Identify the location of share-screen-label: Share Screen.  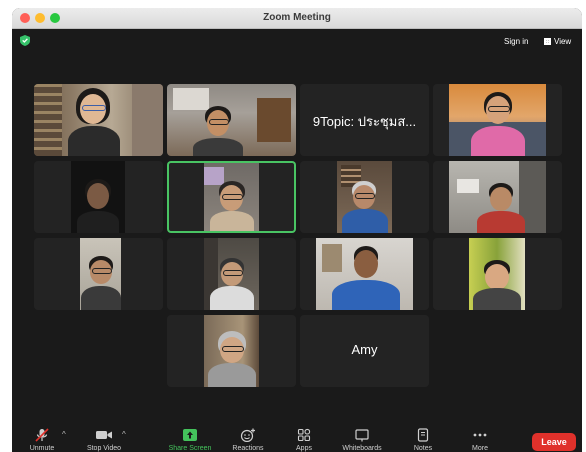
(190, 448).